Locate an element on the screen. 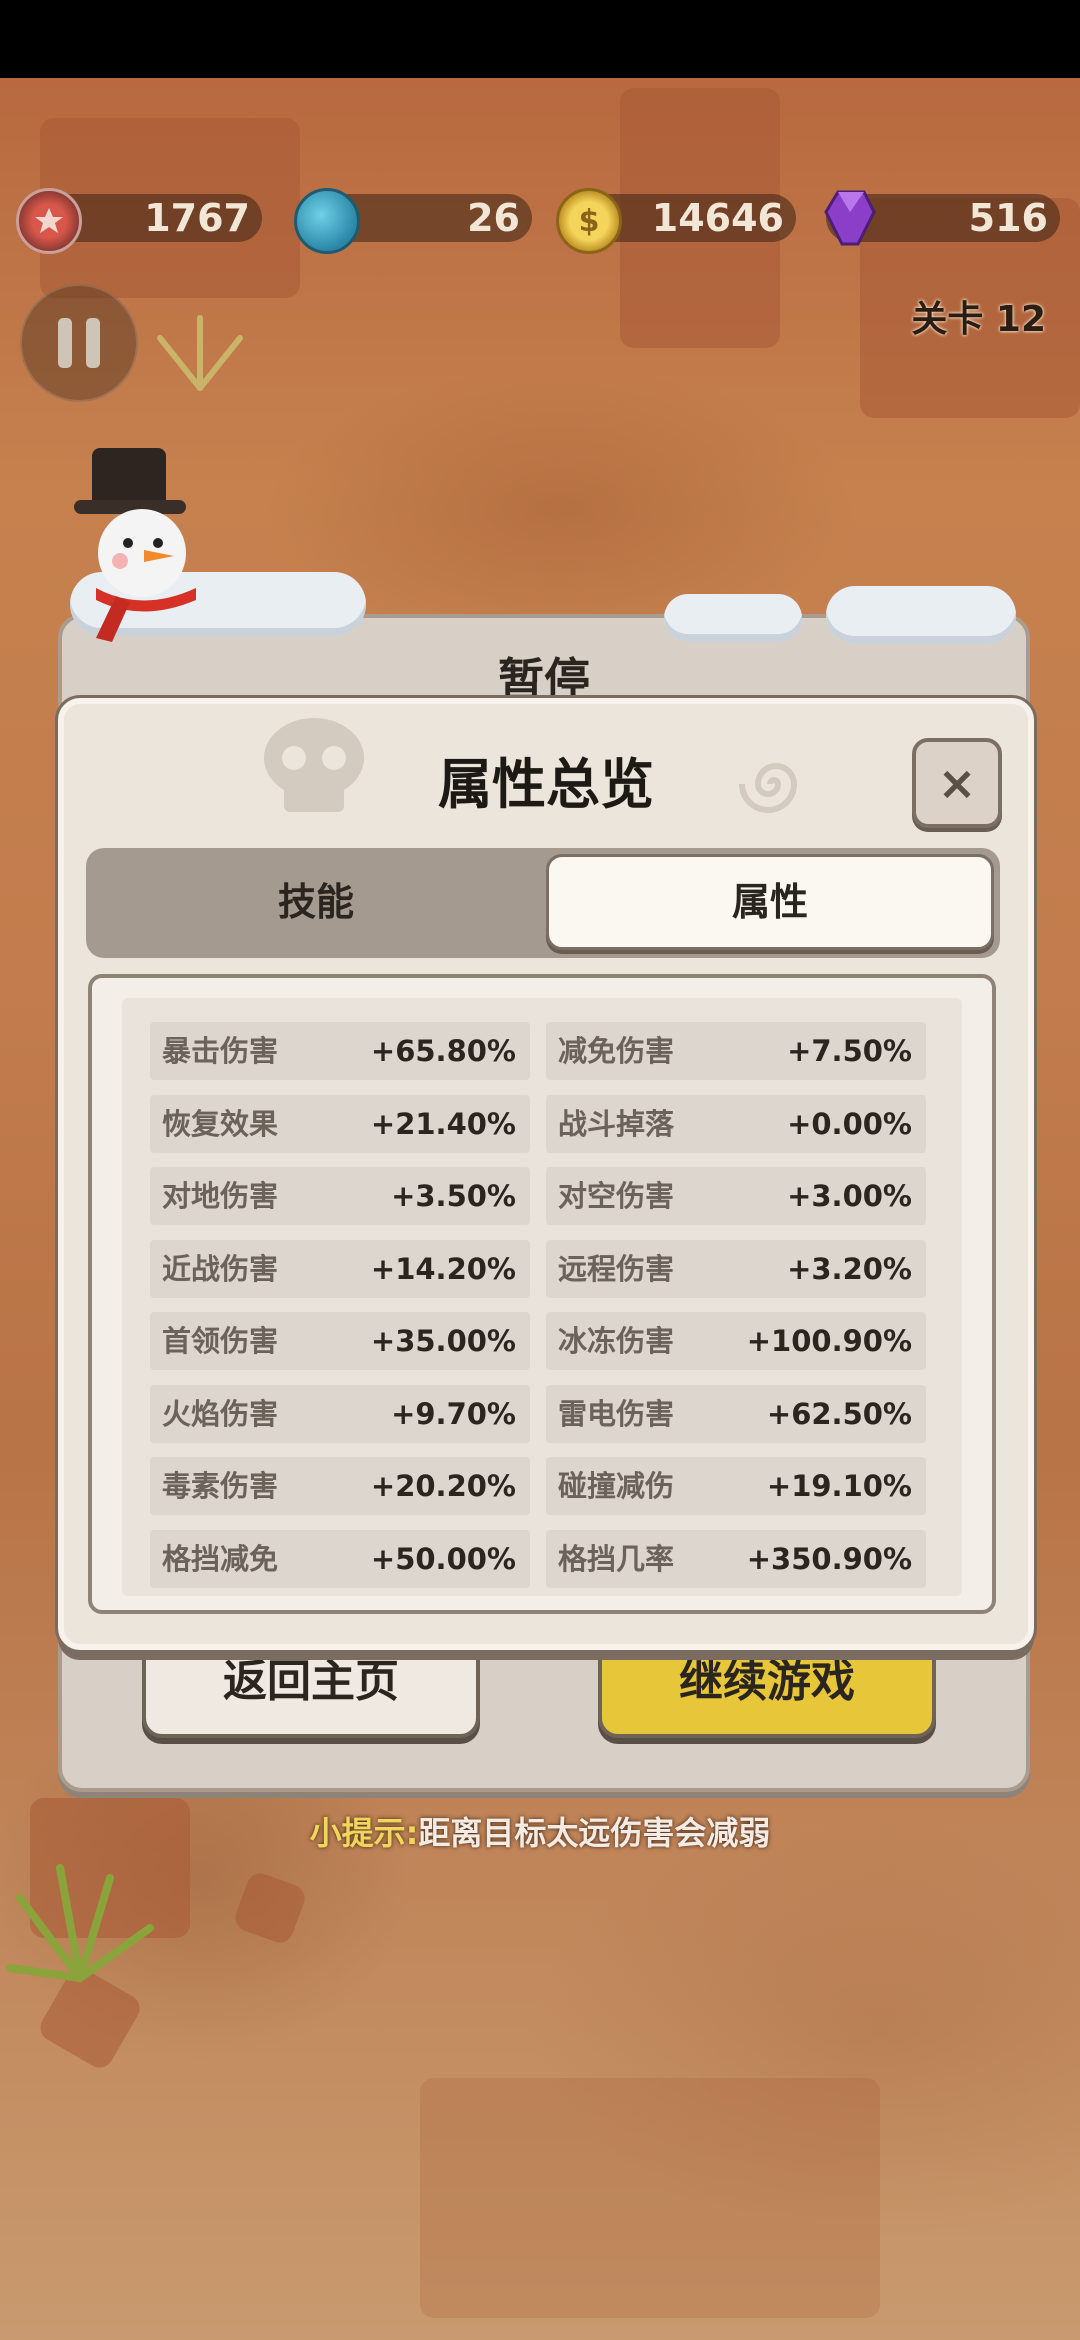 Image resolution: width=1080 pixels, height=2340 pixels. stat-row: 暴击伤害 +65.80% is located at coordinates (340, 1051).